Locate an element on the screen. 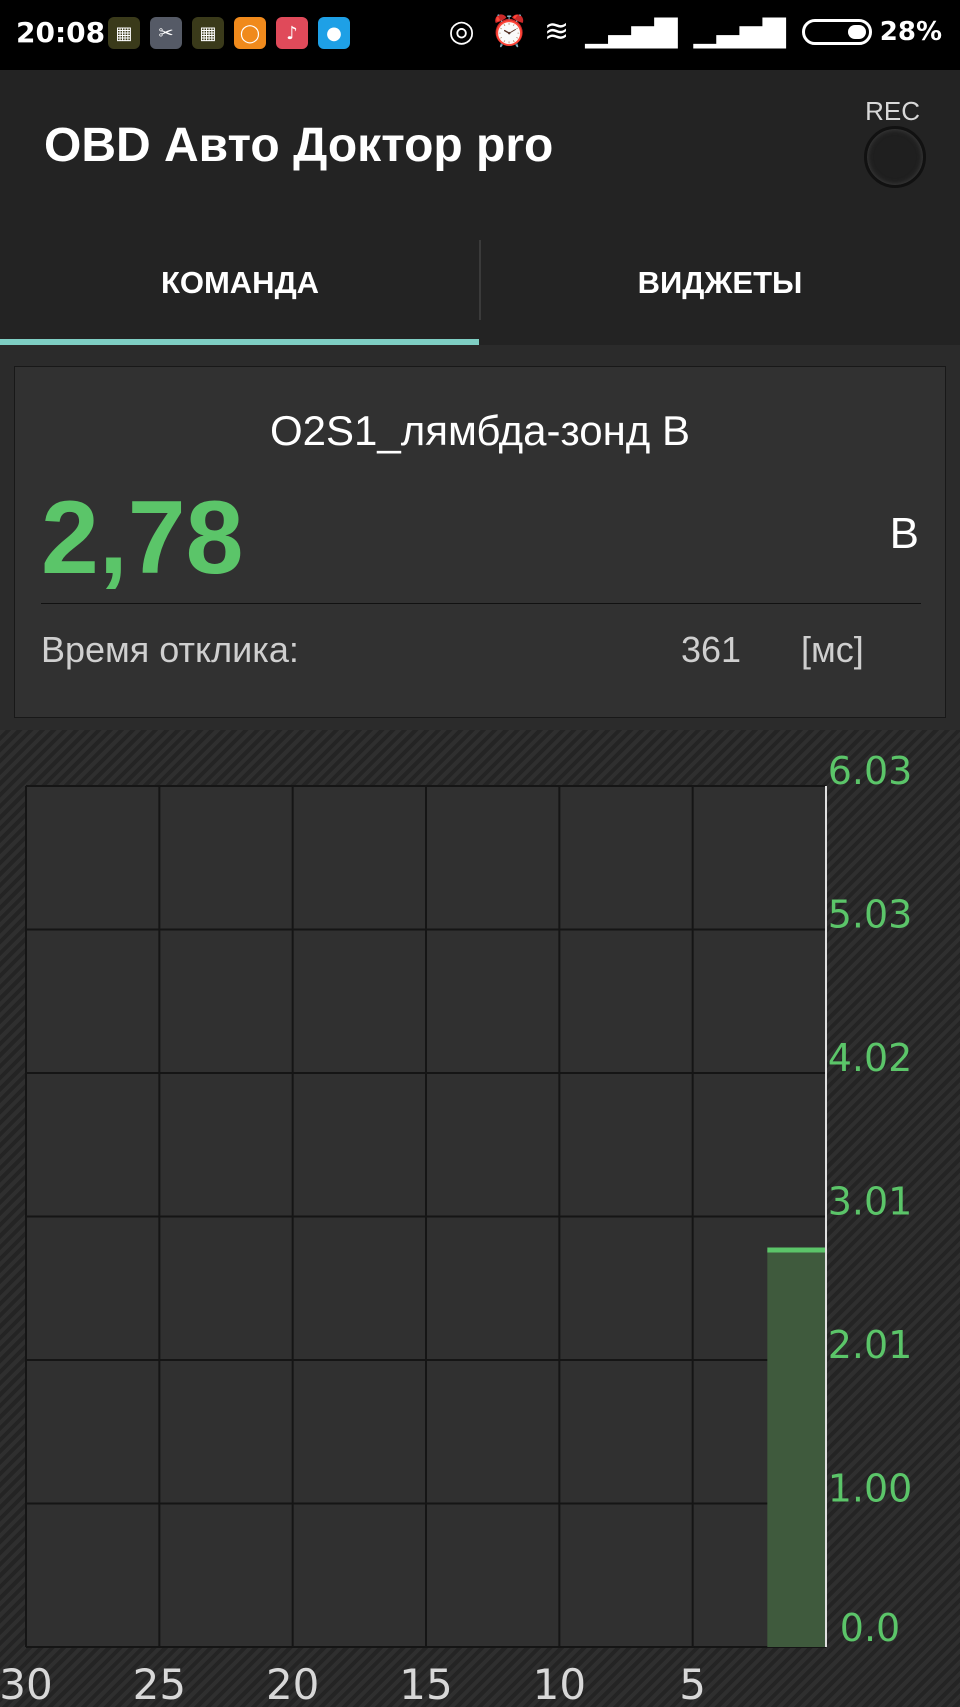 This screenshot has height=1707, width=960. app-bar: OBD Авто Доктор pro REC is located at coordinates (480, 145).